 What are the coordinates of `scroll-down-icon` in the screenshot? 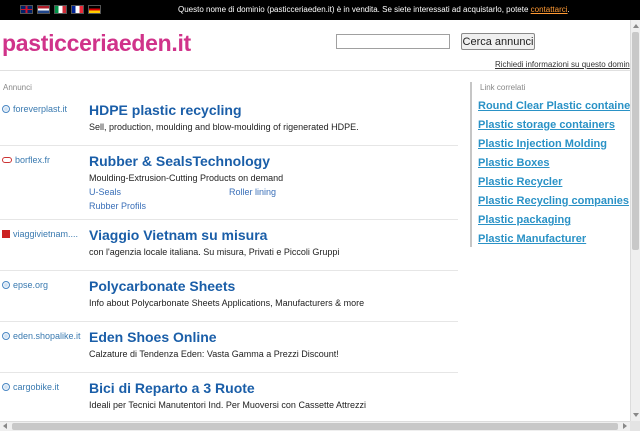 It's located at (636, 415).